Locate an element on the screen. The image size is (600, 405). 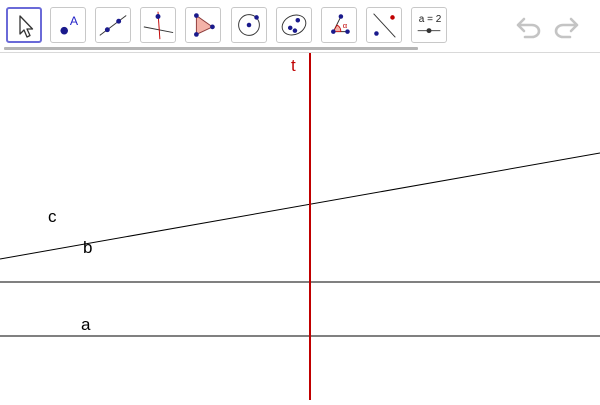
point-tool-label: A is located at coordinates (74, 21).